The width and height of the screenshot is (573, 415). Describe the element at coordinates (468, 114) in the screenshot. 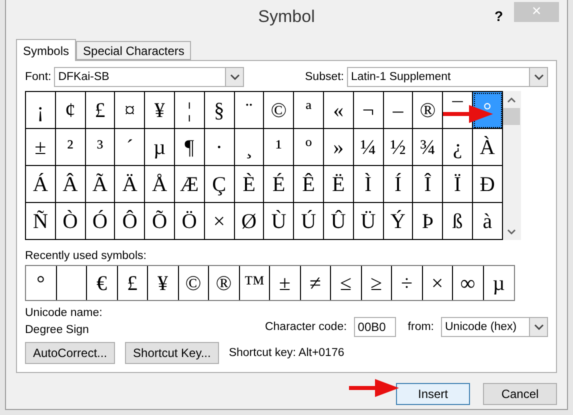

I see `annotation-arrow` at that location.